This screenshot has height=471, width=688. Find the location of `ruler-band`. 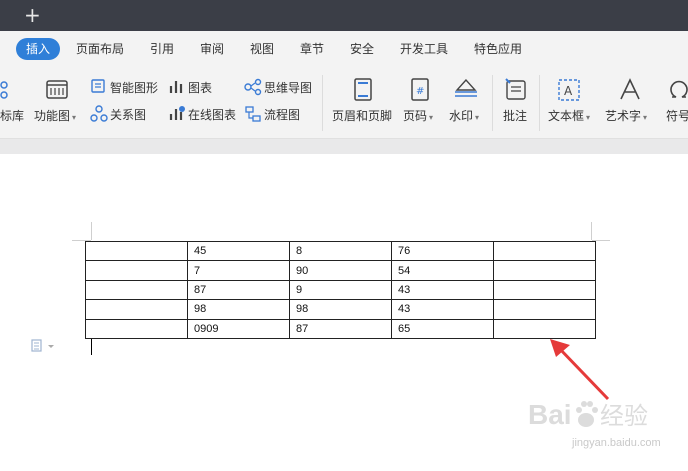

ruler-band is located at coordinates (344, 146).